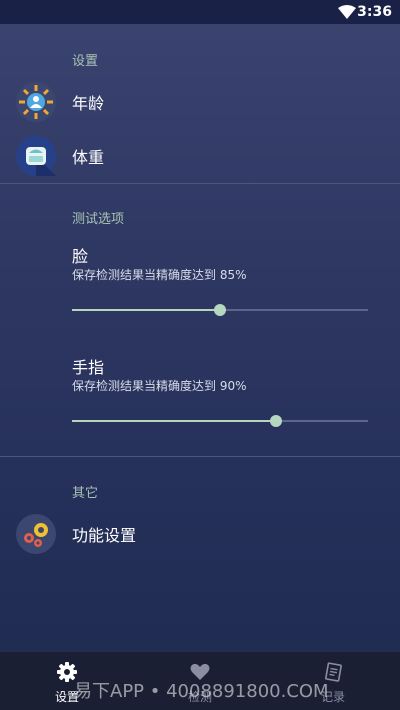 The image size is (400, 710). I want to click on settings-item-age: 年龄, so click(200, 102).